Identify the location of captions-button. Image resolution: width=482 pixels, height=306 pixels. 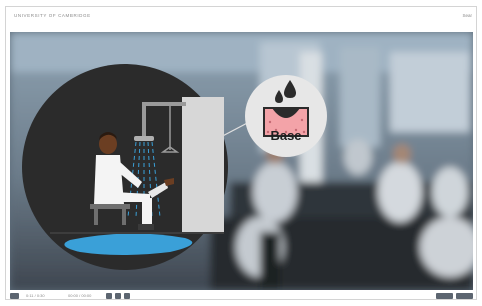
(118, 296).